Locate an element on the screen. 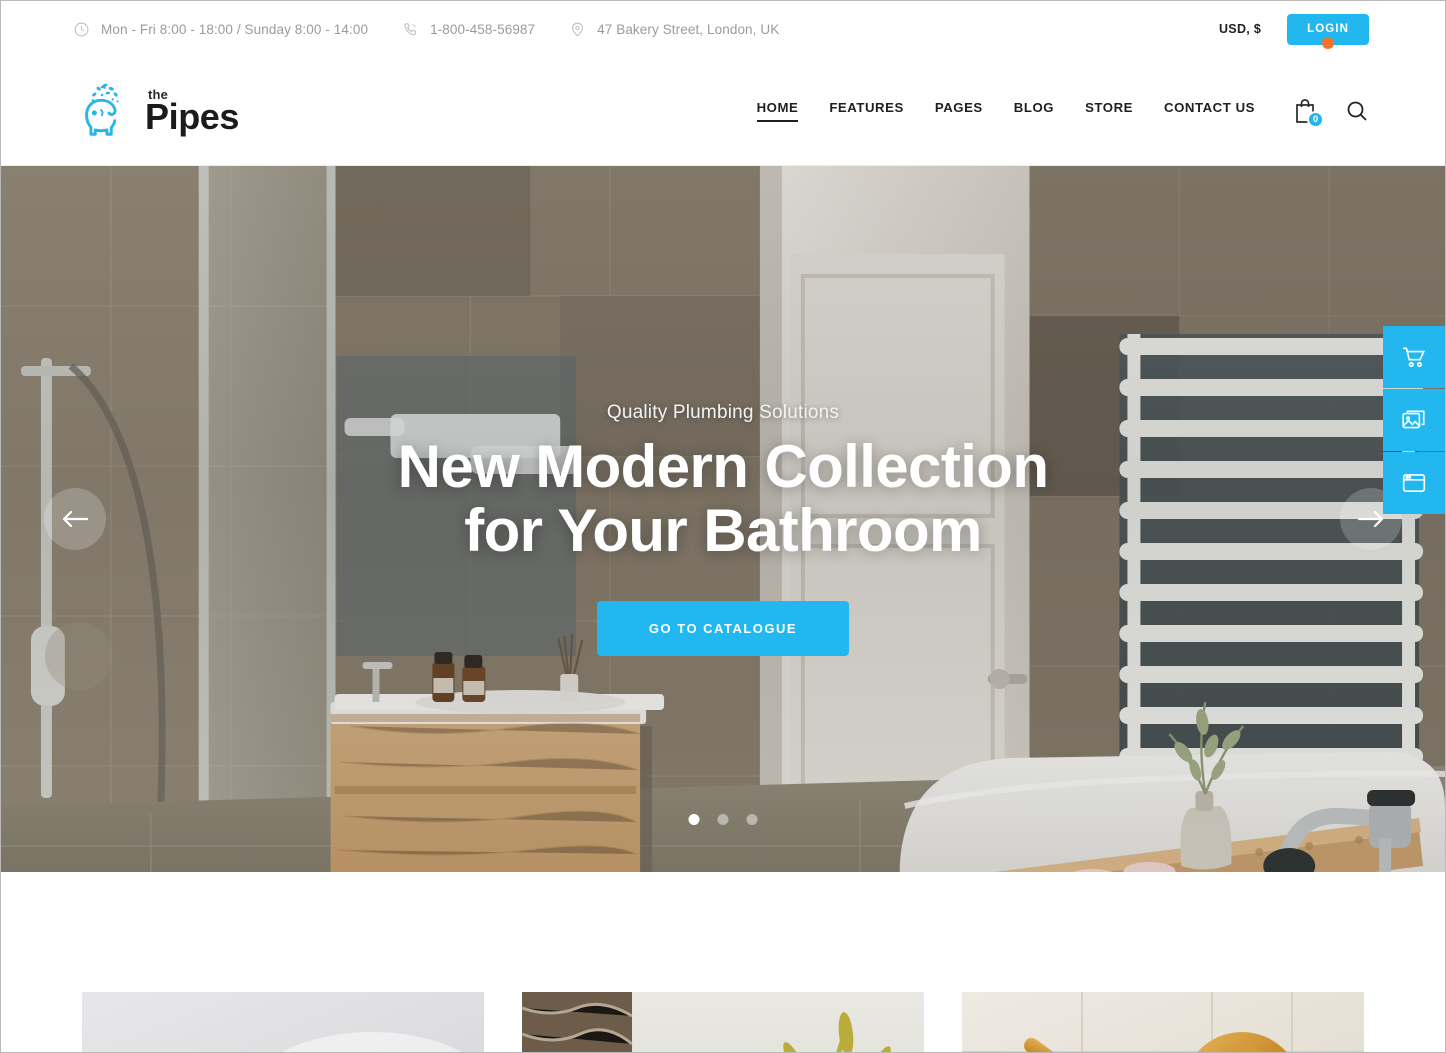 This screenshot has height=1053, width=1446. hero-title: New Modern Collection for Your Bathroom is located at coordinates (723, 499).